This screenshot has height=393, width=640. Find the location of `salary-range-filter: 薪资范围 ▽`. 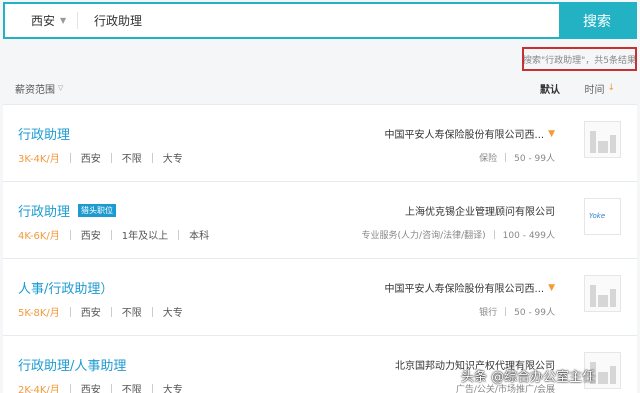

salary-range-filter: 薪资范围 ▽ is located at coordinates (39, 88).